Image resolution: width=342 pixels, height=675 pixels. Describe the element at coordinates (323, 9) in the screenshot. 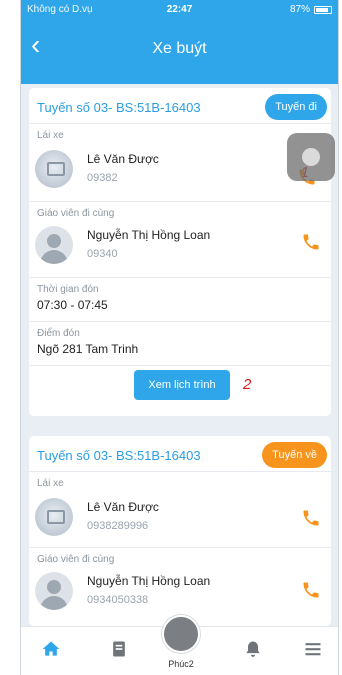

I see `battery-icon` at that location.